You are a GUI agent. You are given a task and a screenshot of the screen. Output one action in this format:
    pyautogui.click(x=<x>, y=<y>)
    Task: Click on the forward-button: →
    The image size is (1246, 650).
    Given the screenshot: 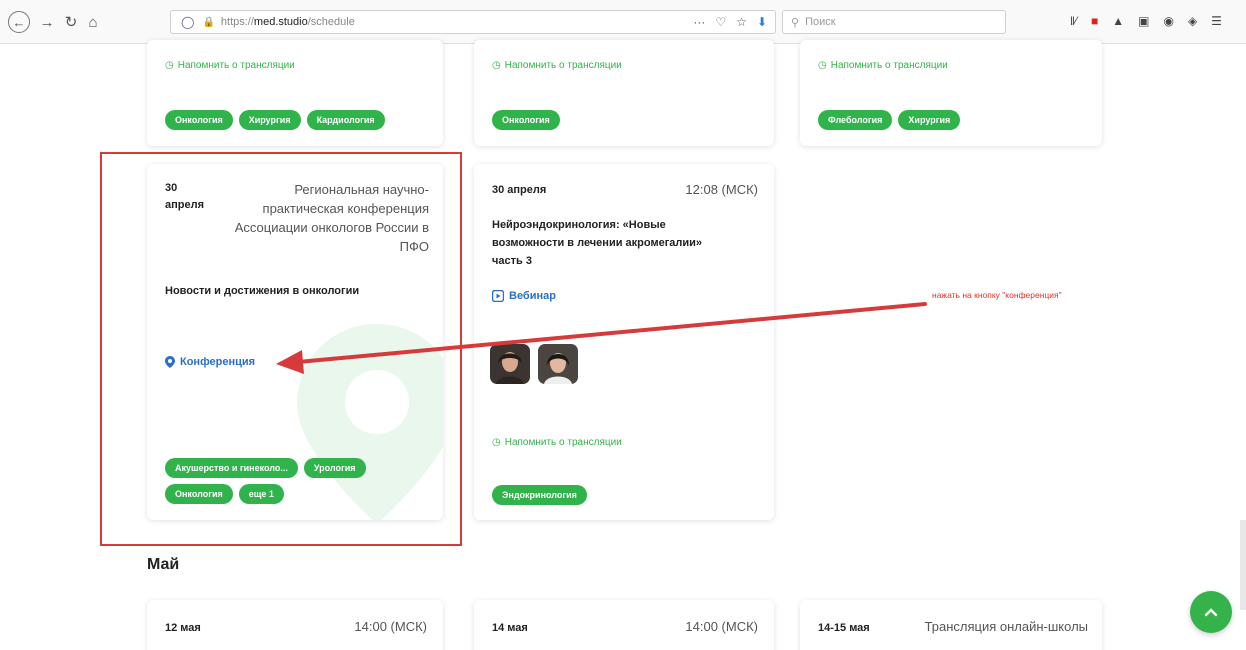 What is the action you would take?
    pyautogui.click(x=47, y=22)
    